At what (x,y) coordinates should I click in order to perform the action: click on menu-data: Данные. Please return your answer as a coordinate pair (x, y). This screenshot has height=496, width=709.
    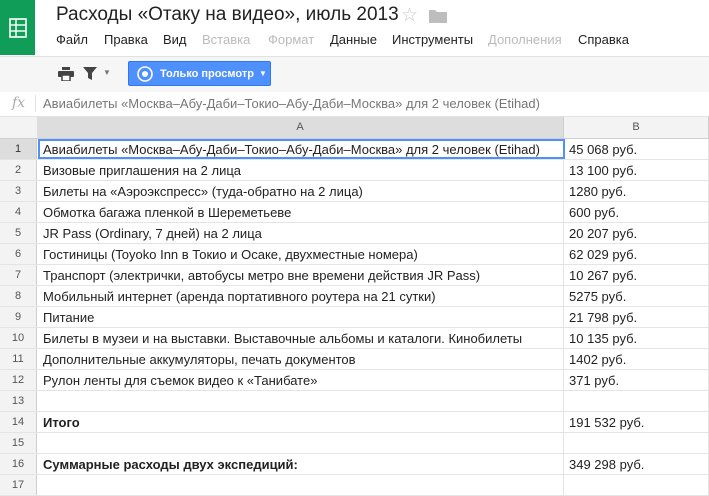
    Looking at the image, I should click on (353, 39).